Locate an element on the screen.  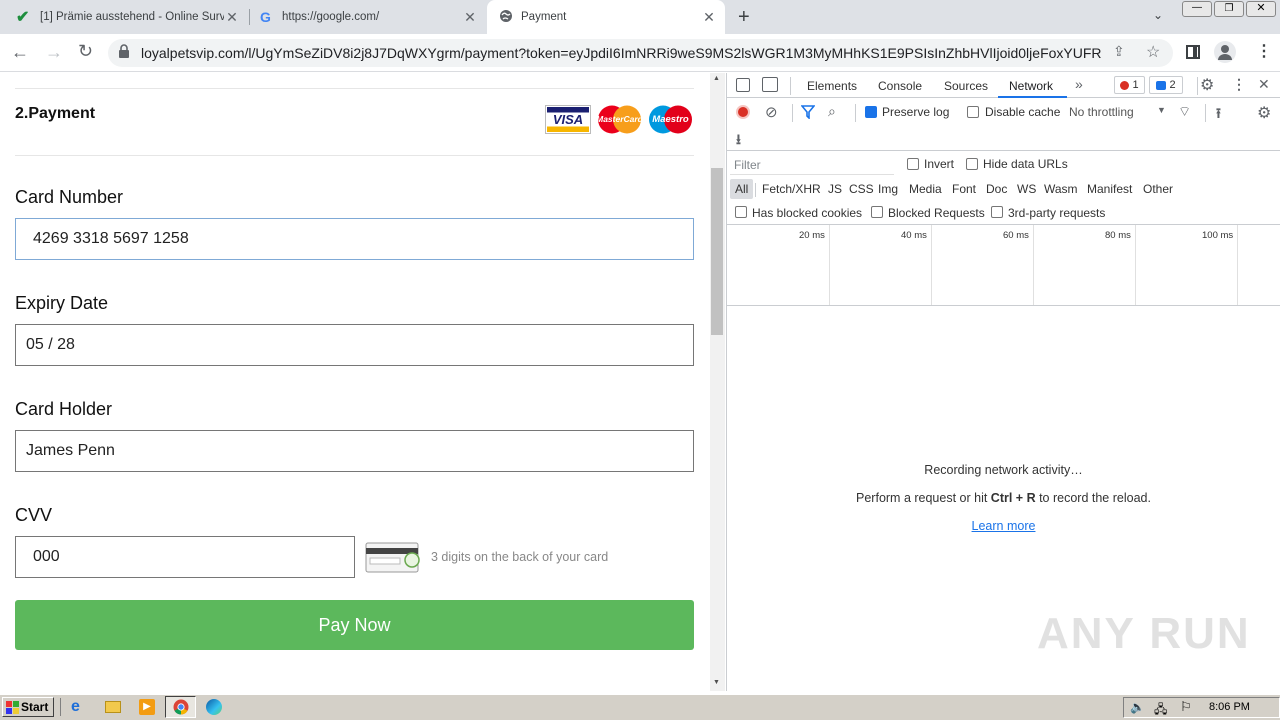
type-filter-doc: Doc is located at coordinates (996, 189).